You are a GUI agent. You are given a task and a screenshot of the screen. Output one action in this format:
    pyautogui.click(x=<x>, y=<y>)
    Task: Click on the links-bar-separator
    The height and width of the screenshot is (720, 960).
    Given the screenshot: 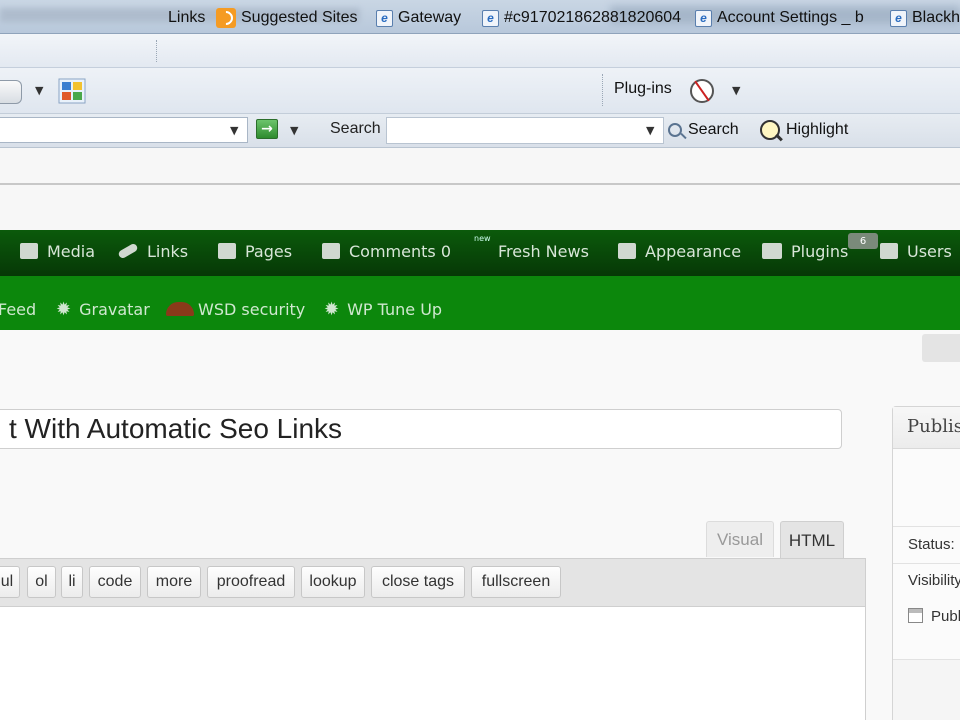 What is the action you would take?
    pyautogui.click(x=157, y=51)
    